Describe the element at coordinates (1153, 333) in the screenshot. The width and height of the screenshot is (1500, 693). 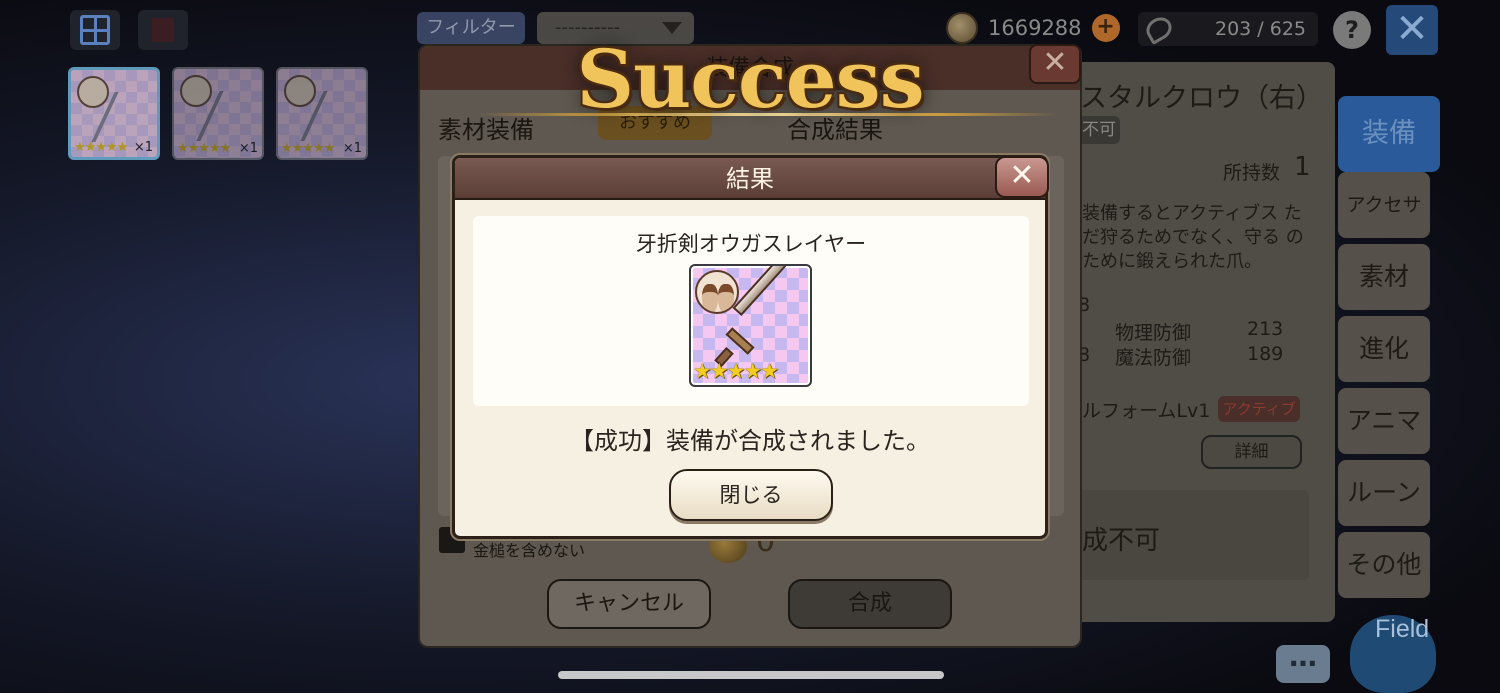
I see `phys-def-label: 物理防御` at that location.